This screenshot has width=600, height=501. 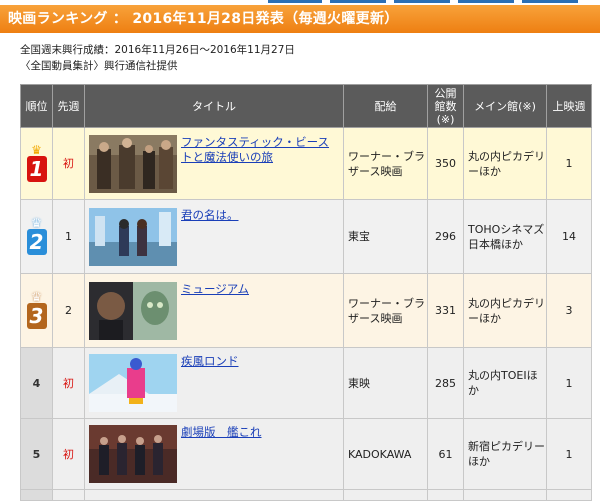 I want to click on prev-week-cell, so click(x=68, y=495).